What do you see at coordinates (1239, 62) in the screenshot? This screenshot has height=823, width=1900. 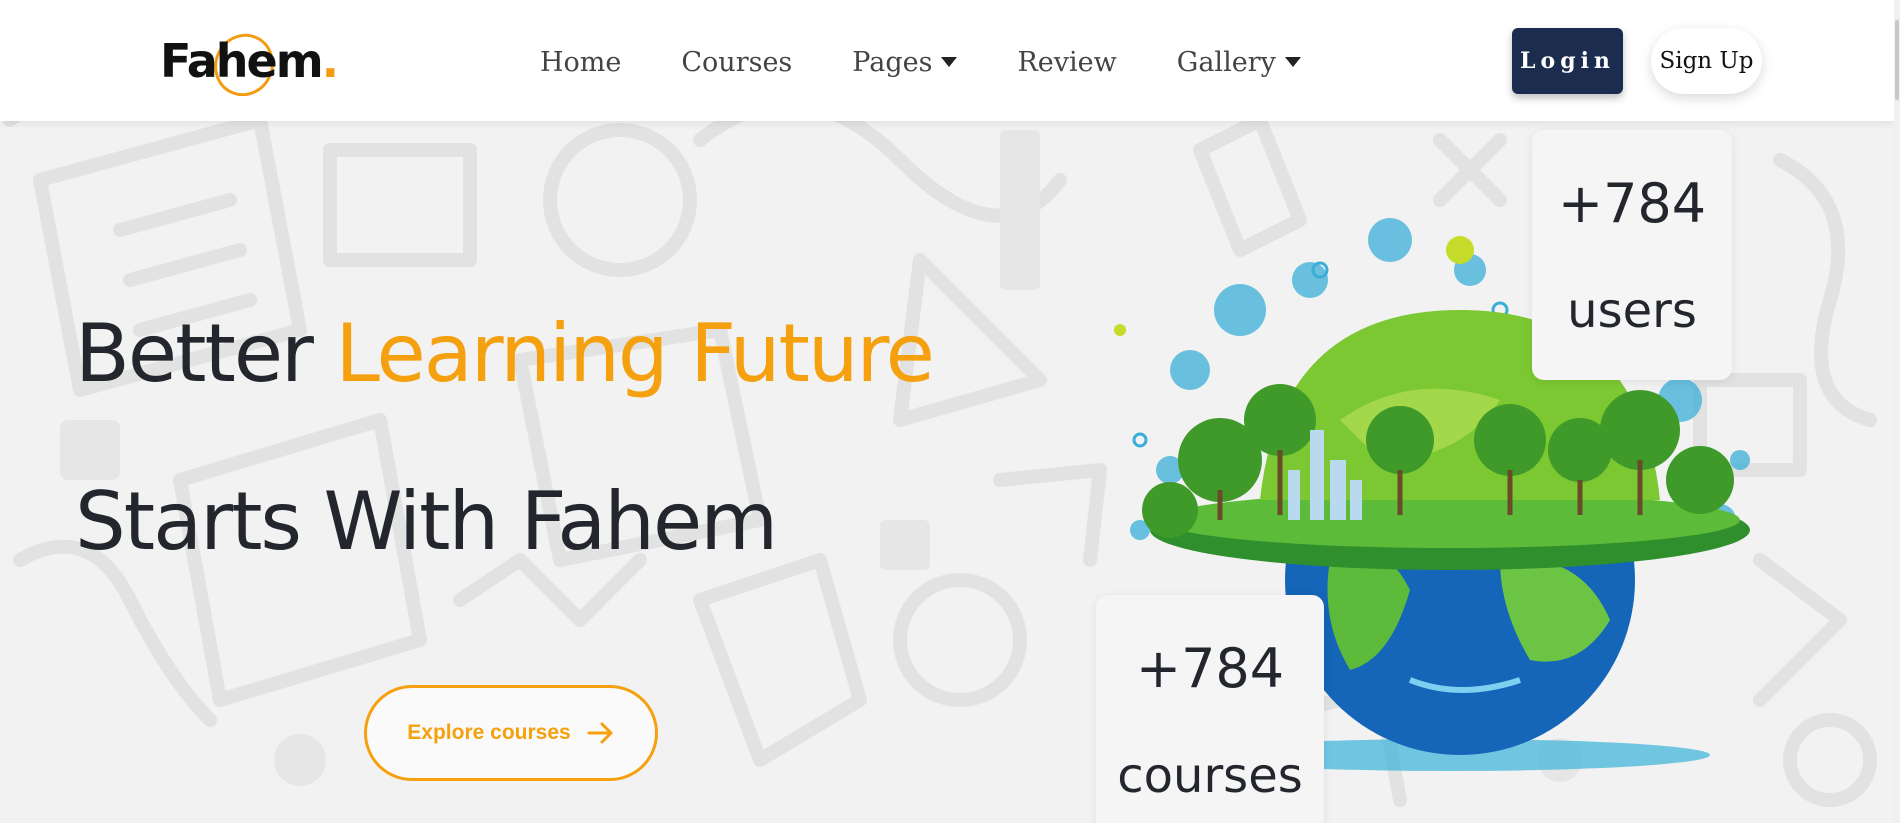 I see `nav-gallery-dropdown: Gallery` at bounding box center [1239, 62].